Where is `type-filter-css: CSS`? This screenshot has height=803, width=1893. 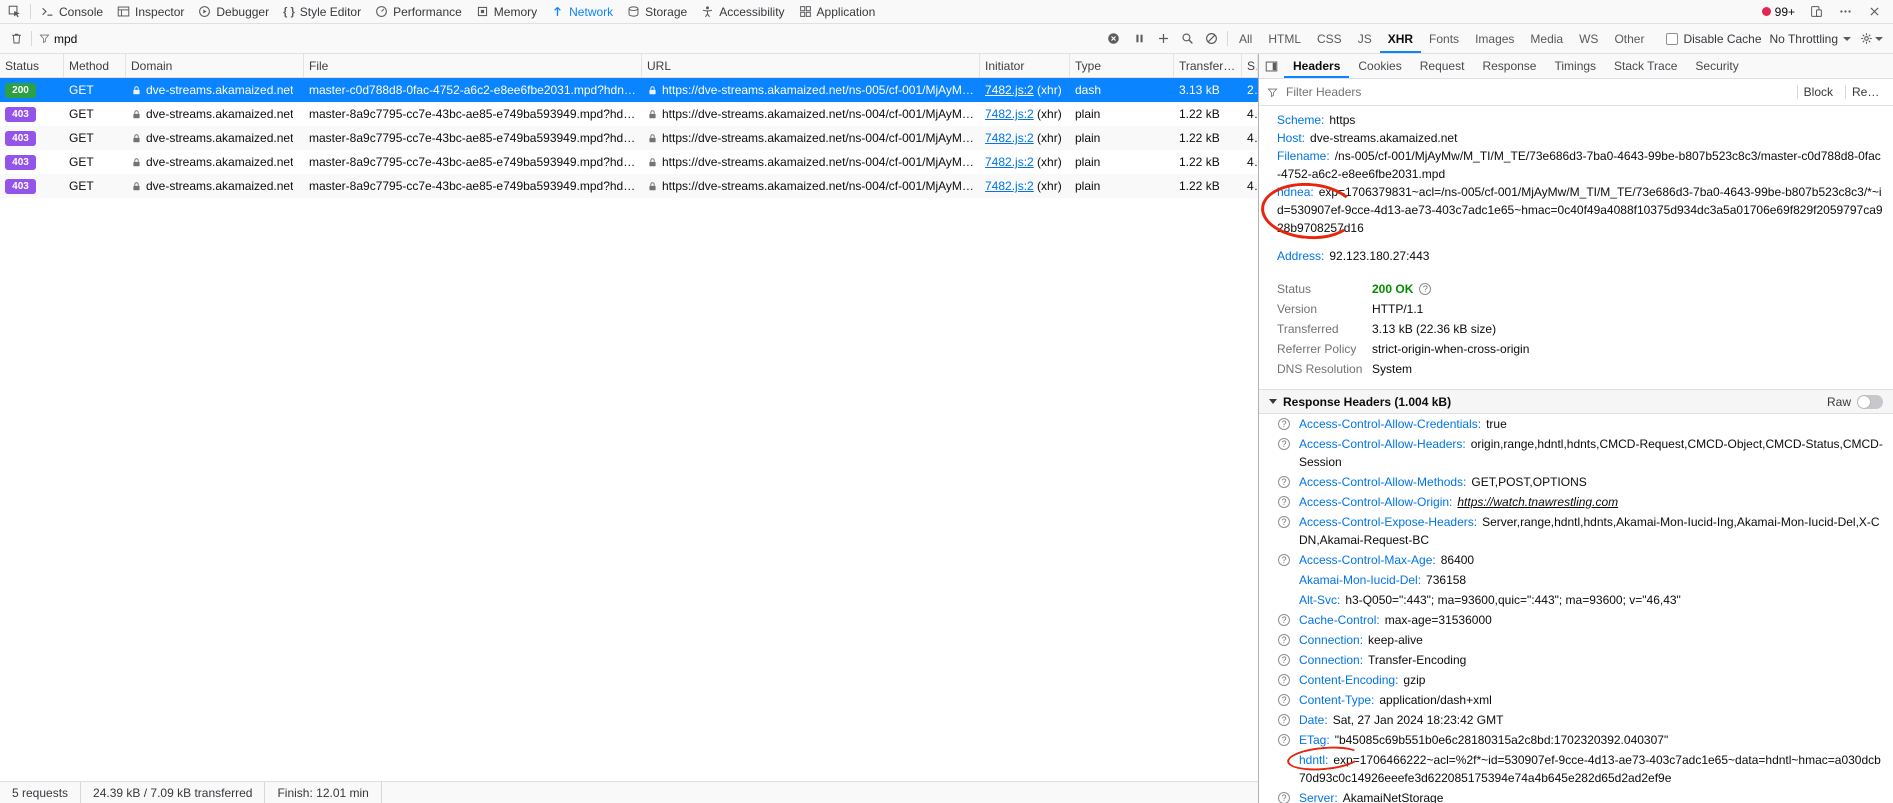 type-filter-css: CSS is located at coordinates (1329, 38).